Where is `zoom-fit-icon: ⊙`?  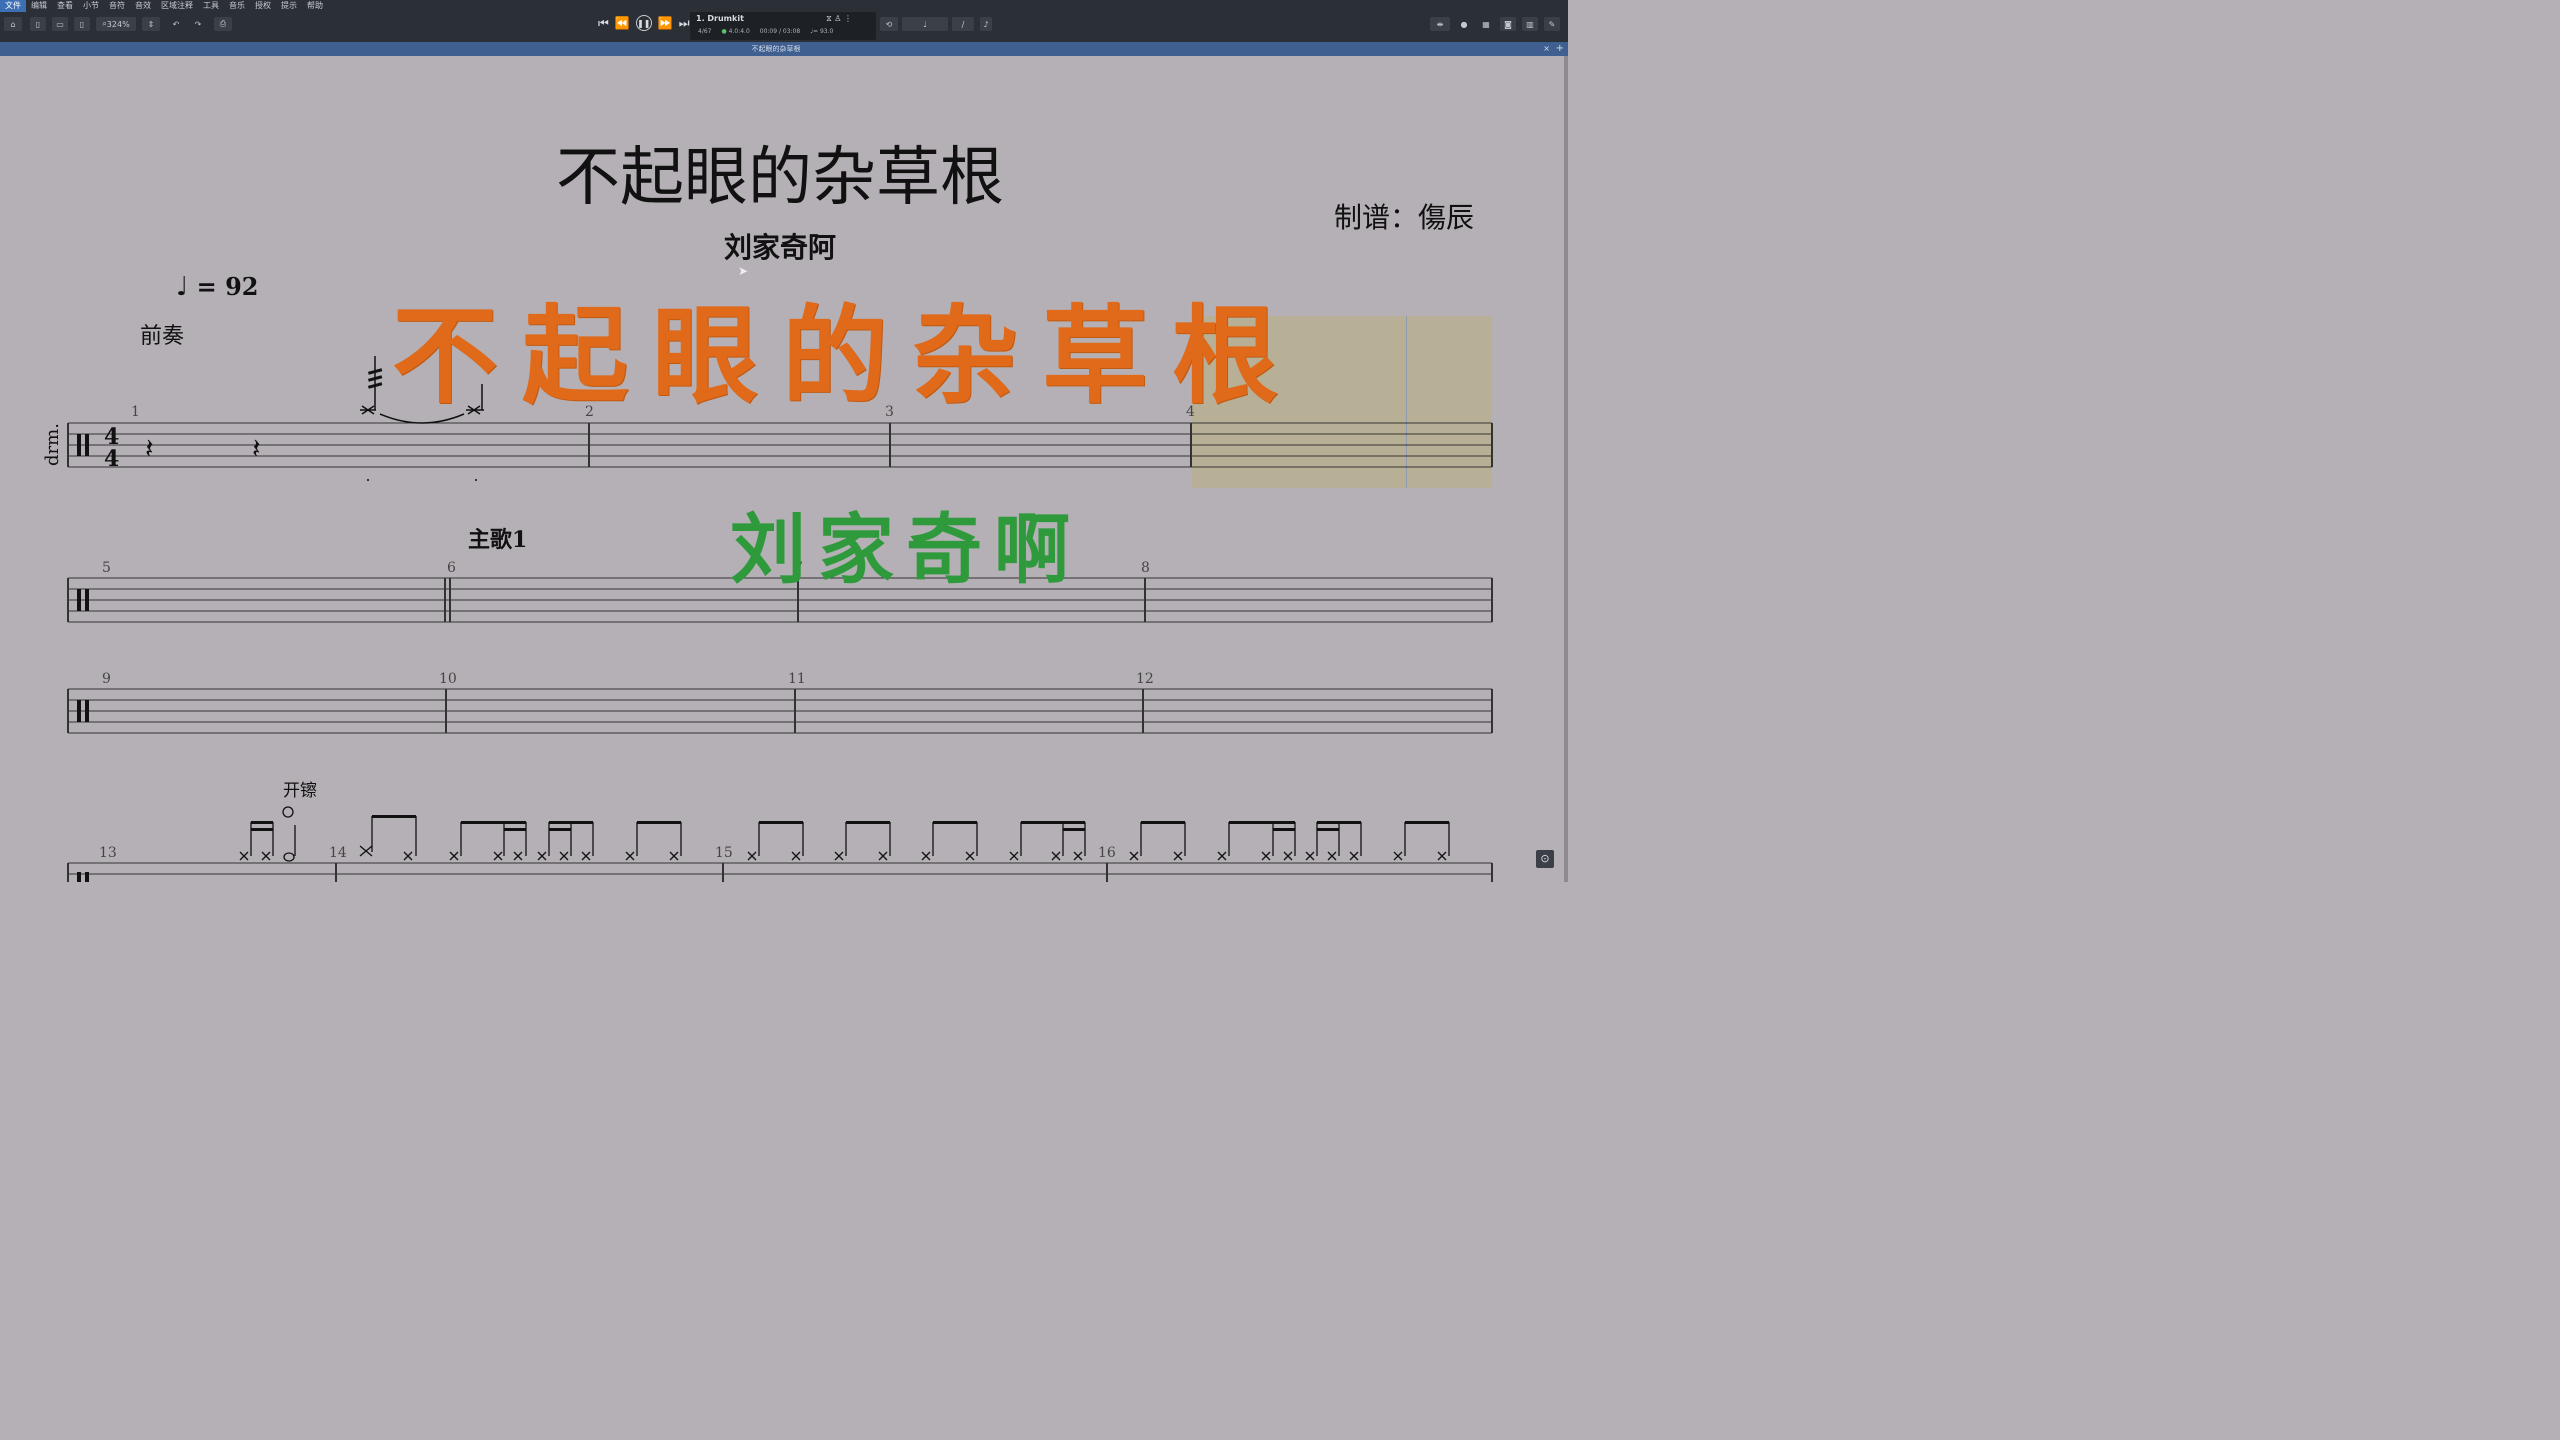 zoom-fit-icon: ⊙ is located at coordinates (1545, 859).